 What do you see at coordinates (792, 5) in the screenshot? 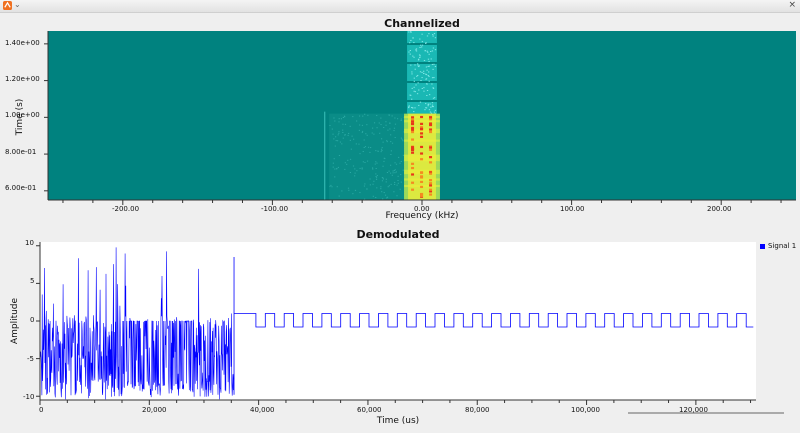
I see `window-close-button: ×` at bounding box center [792, 5].